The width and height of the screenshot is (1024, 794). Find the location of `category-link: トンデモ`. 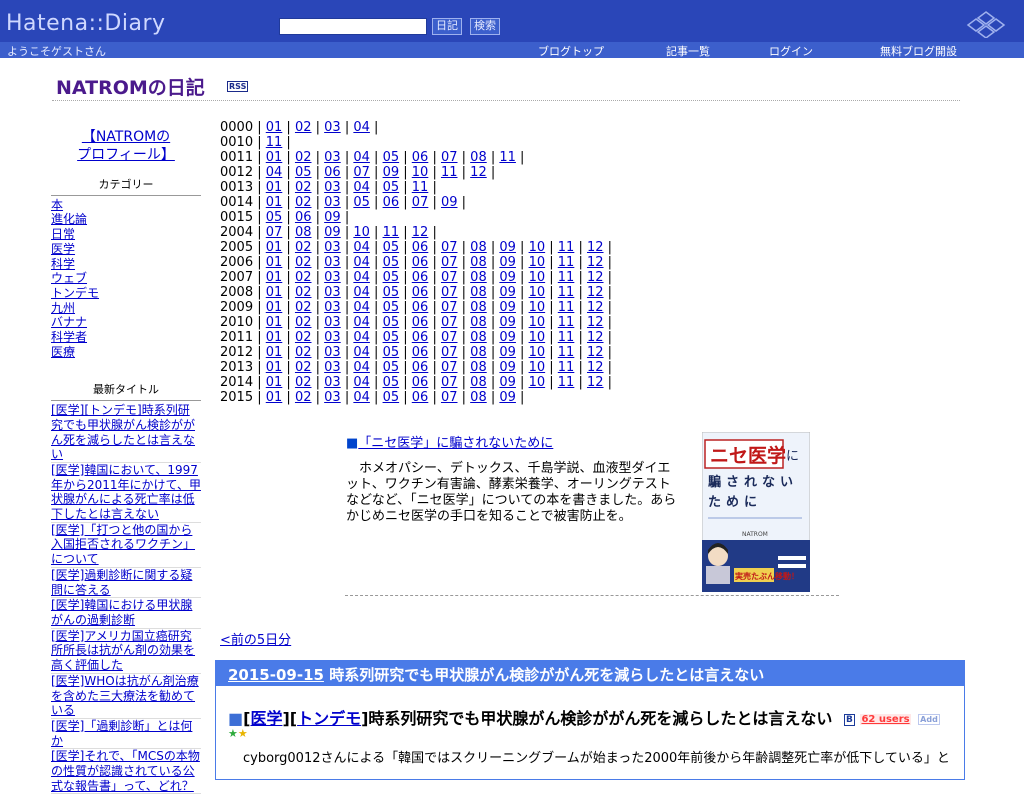

category-link: トンデモ is located at coordinates (75, 293).